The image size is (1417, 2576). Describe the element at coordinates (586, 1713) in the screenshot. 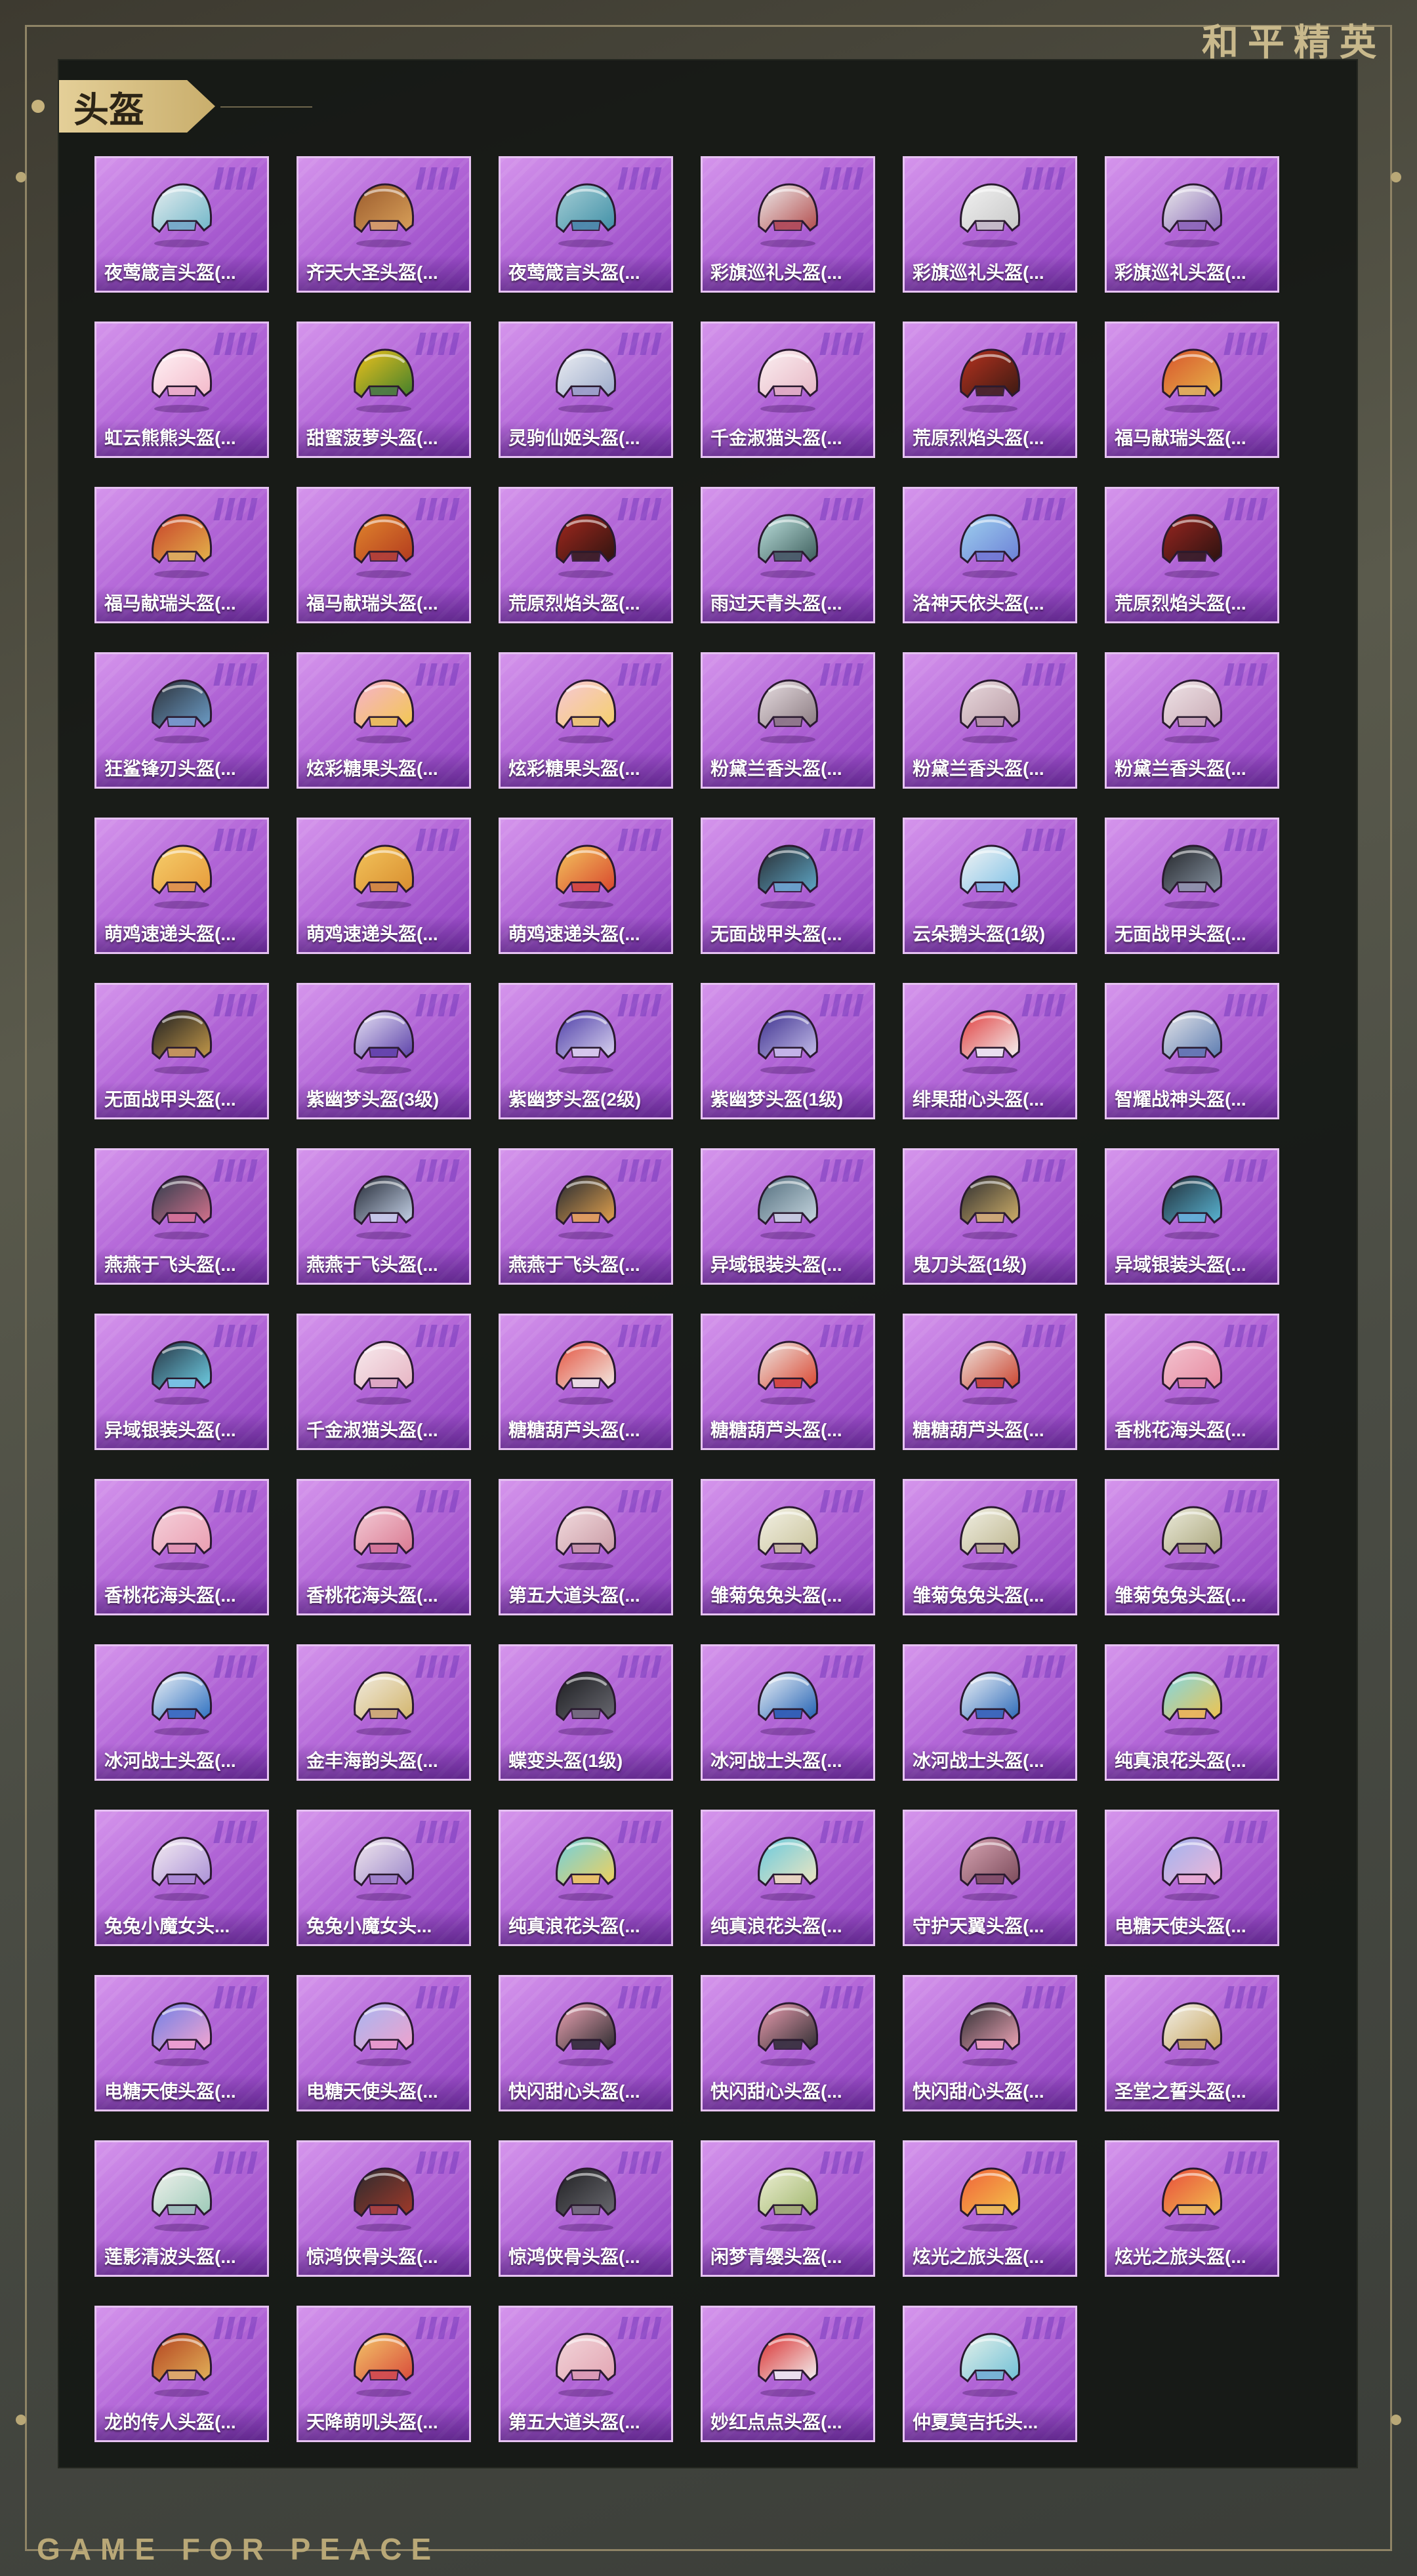

I see `helmet-card: 蝶变头盔(1级)` at that location.